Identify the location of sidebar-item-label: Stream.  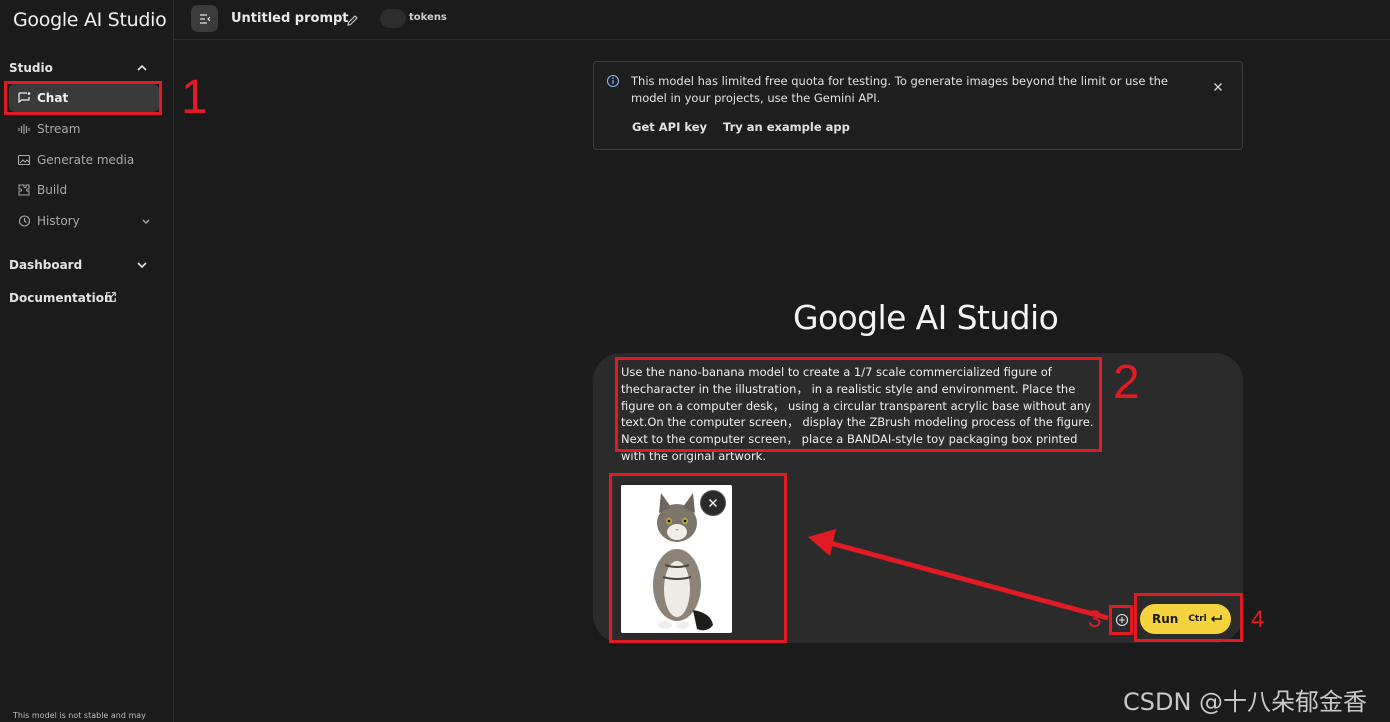
(59, 129).